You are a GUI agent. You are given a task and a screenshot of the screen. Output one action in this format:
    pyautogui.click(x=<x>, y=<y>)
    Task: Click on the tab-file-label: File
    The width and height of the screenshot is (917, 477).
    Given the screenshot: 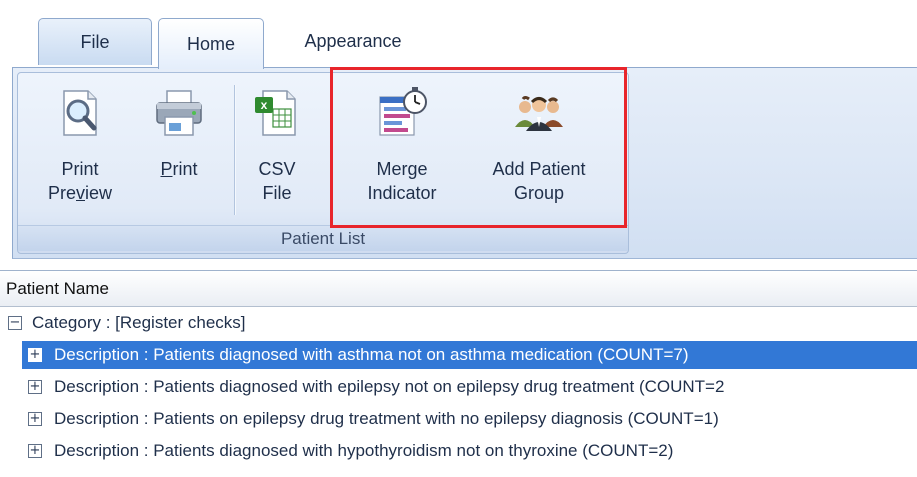 What is the action you would take?
    pyautogui.click(x=95, y=41)
    